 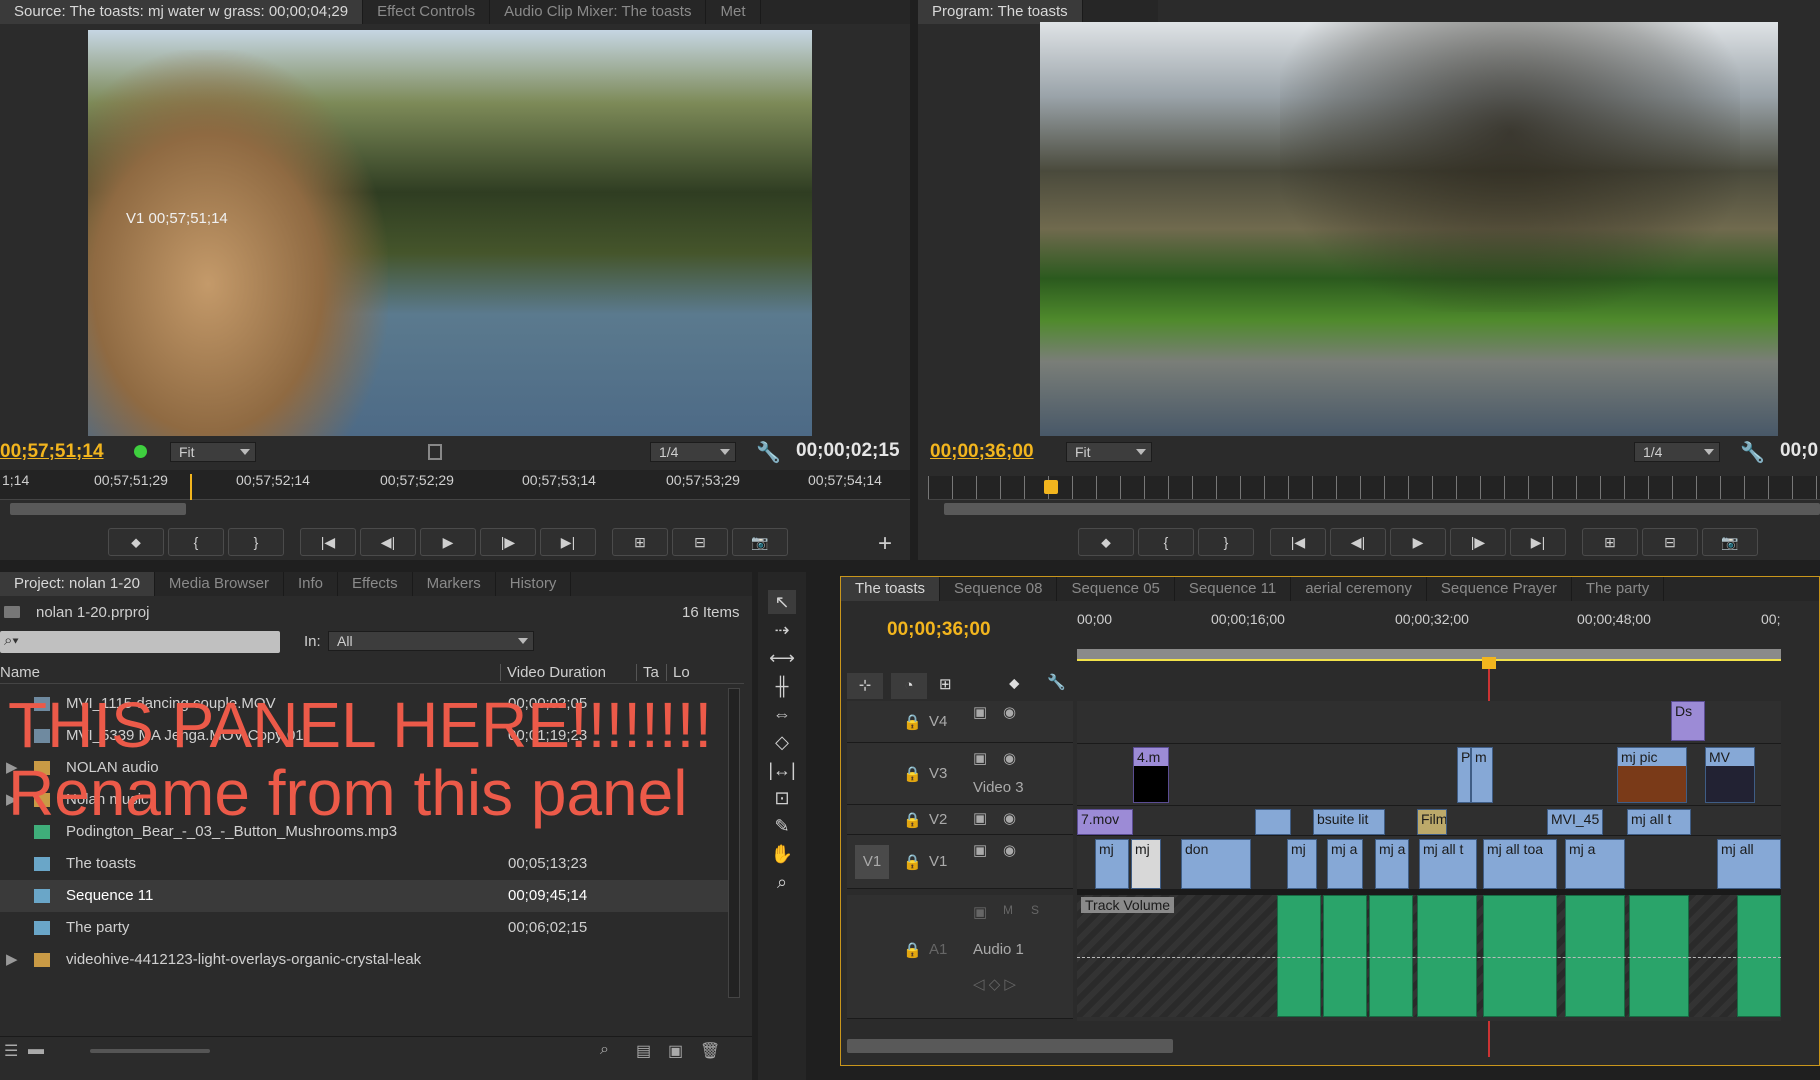 I want to click on step-forward-button: |▶, so click(x=508, y=542).